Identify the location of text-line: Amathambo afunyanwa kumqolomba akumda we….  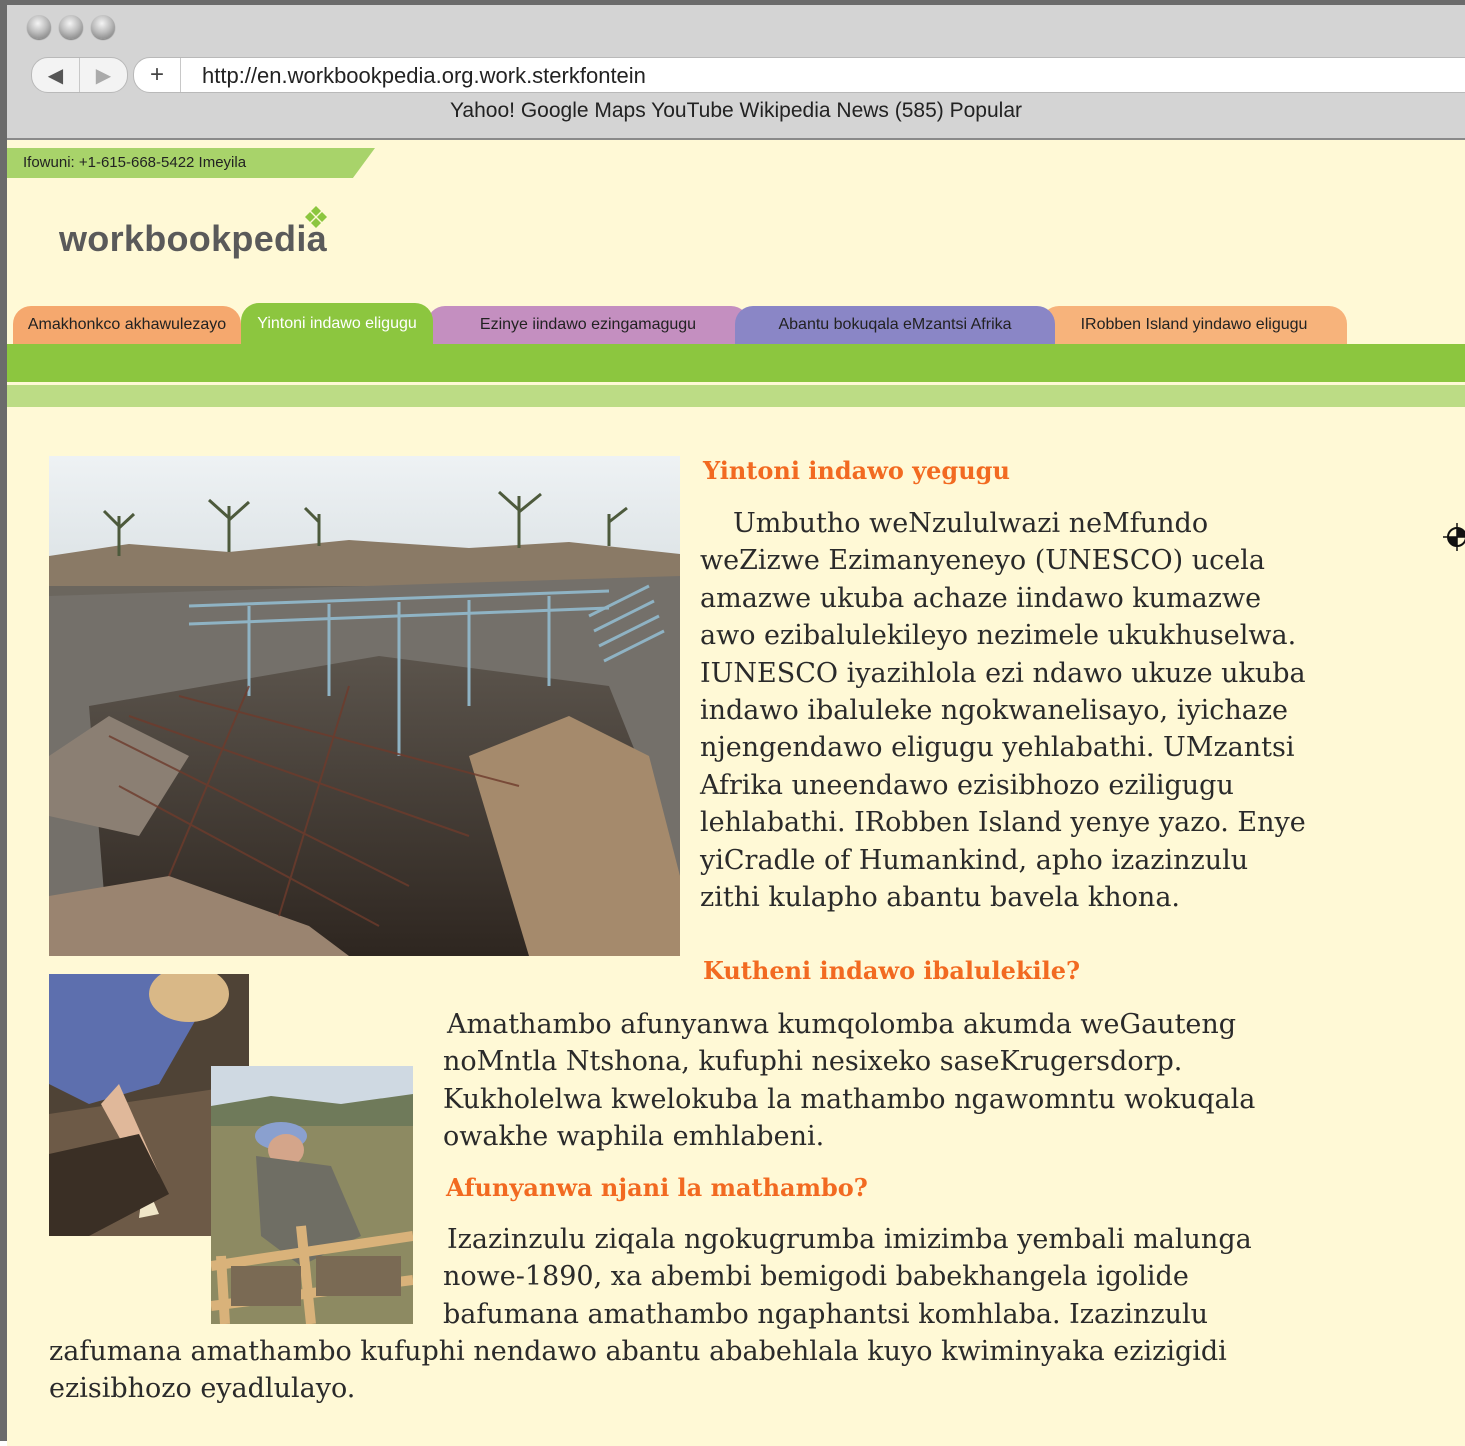
(842, 1024).